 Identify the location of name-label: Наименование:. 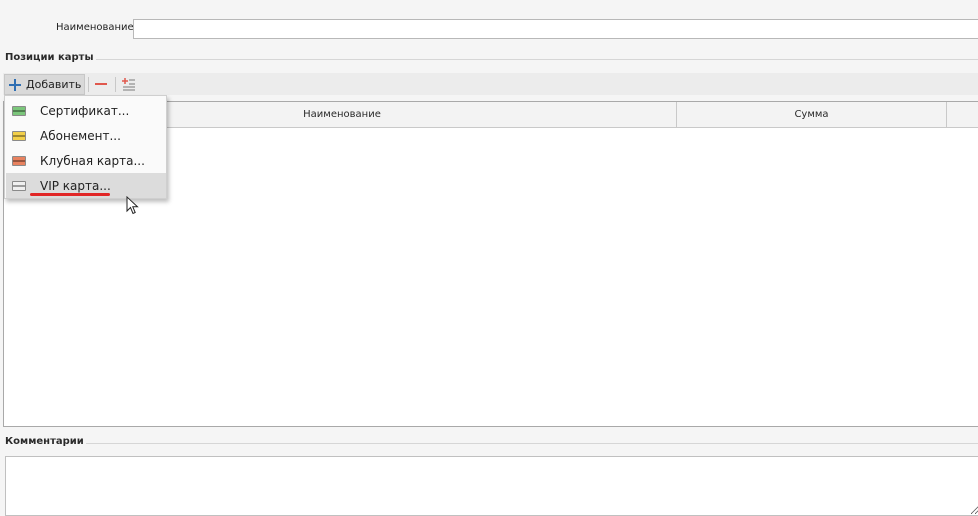
(97, 27).